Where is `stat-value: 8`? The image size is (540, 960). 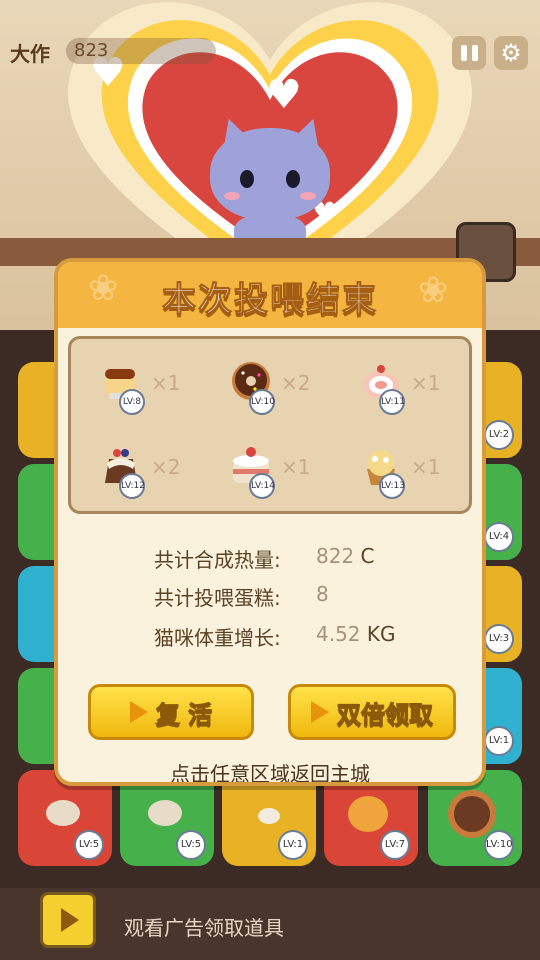 stat-value: 8 is located at coordinates (322, 594).